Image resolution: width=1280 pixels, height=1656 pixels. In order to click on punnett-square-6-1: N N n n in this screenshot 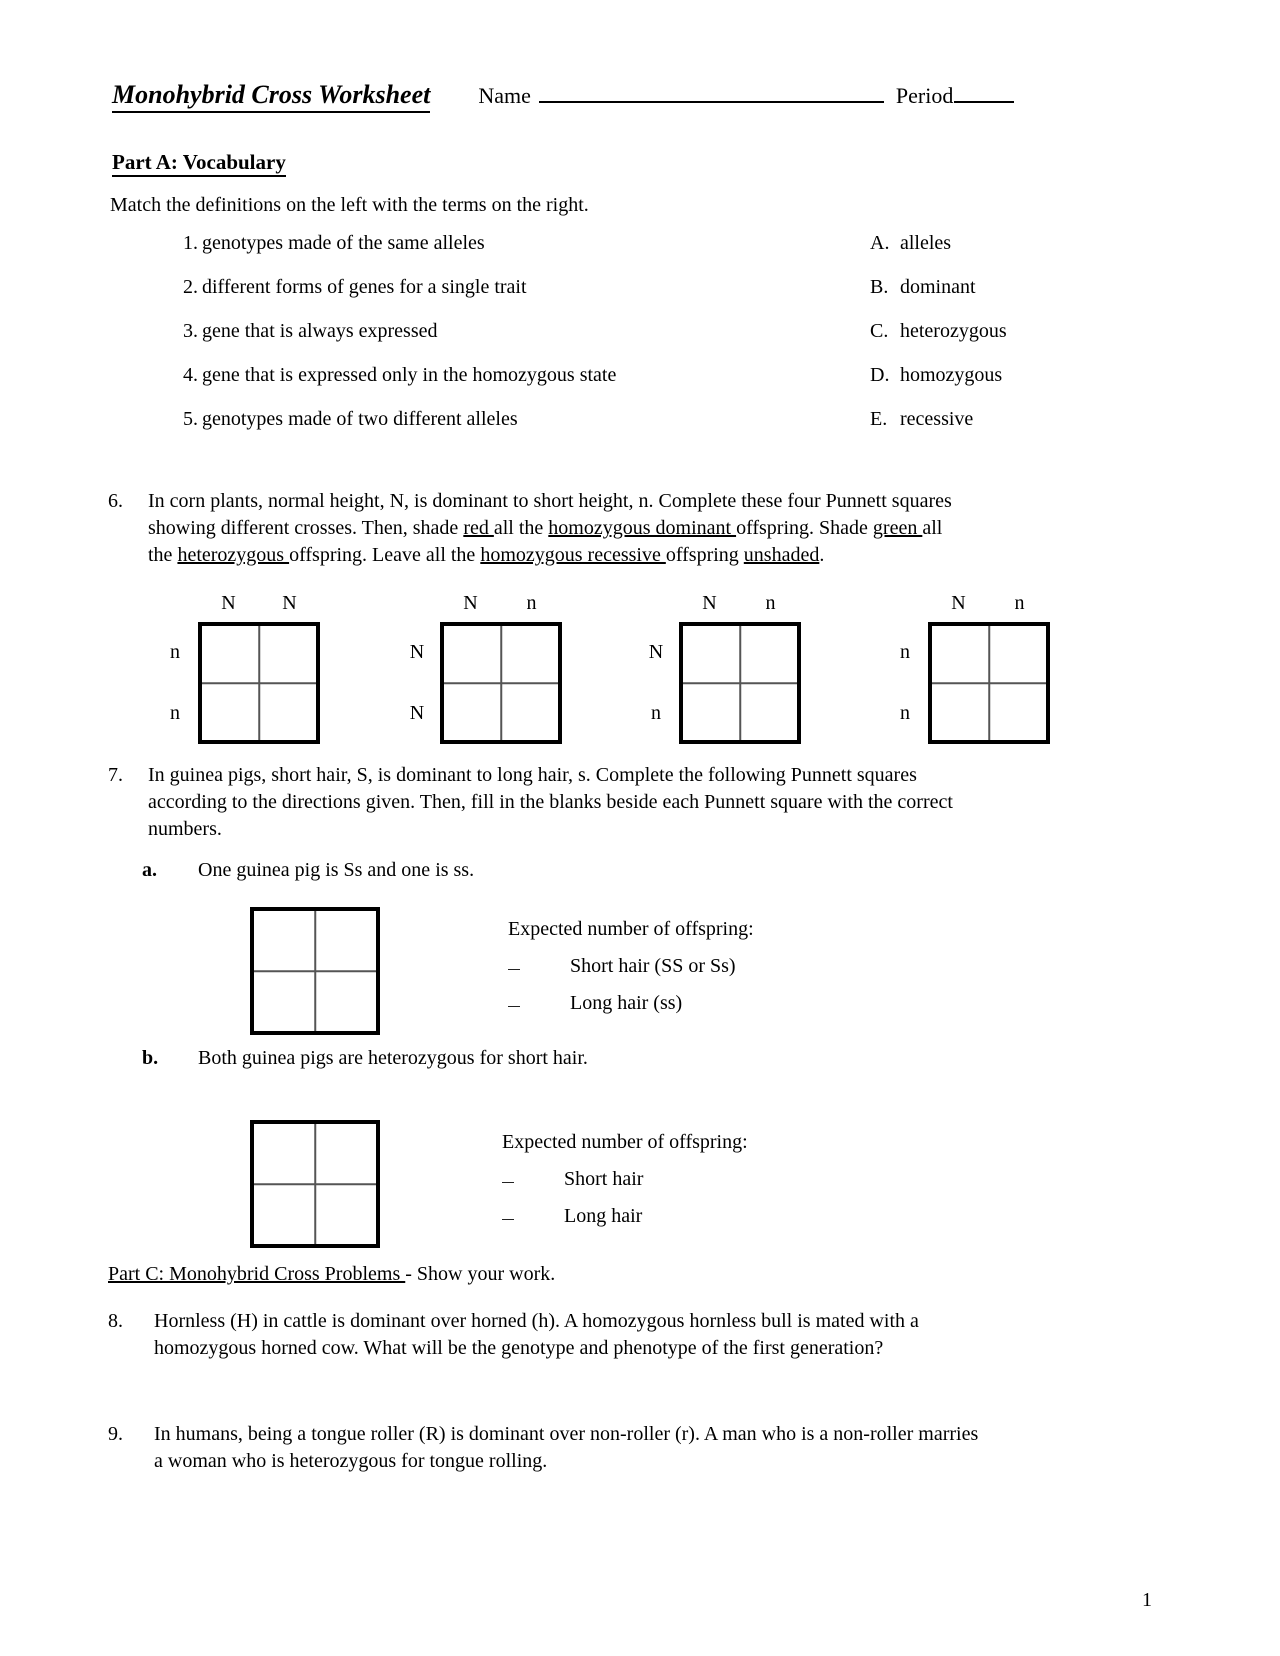, I will do `click(245, 668)`.